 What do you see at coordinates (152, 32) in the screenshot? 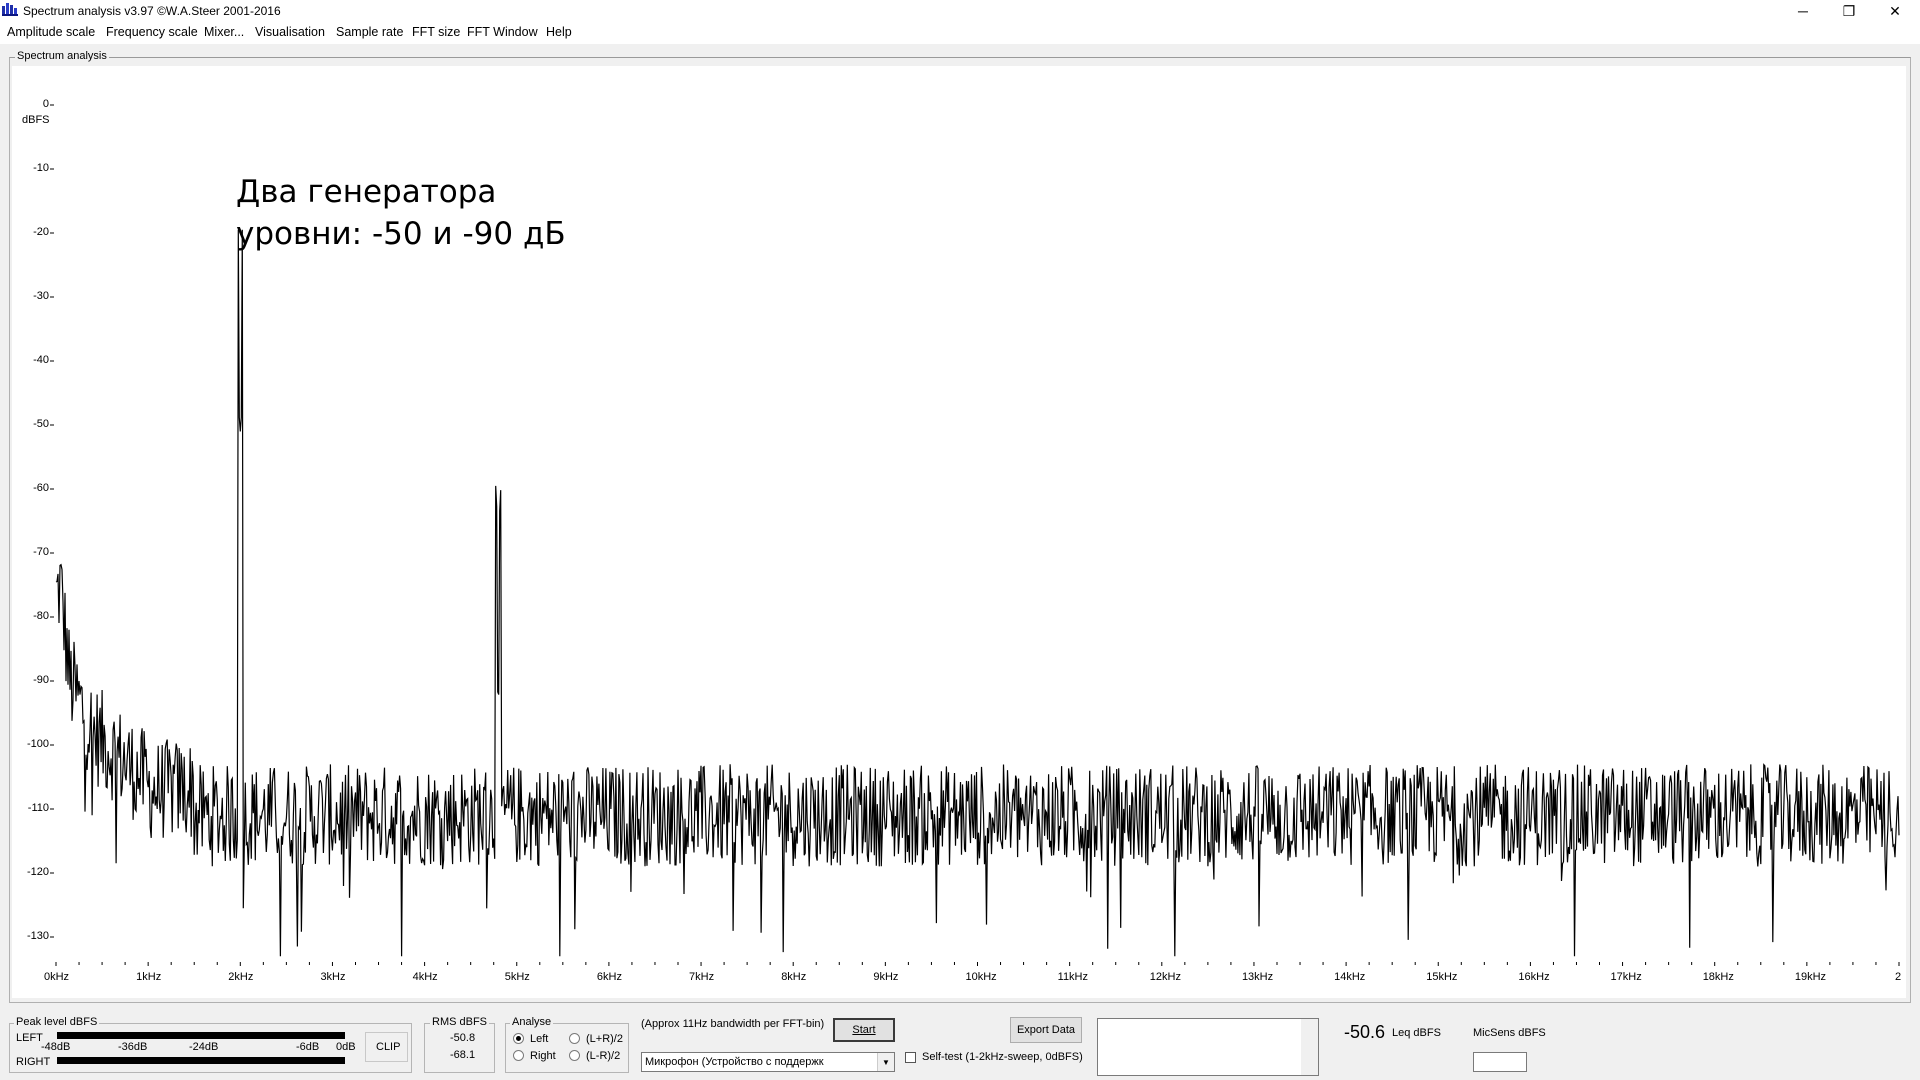
I see `menu-frequency-scale: Frequency scale` at bounding box center [152, 32].